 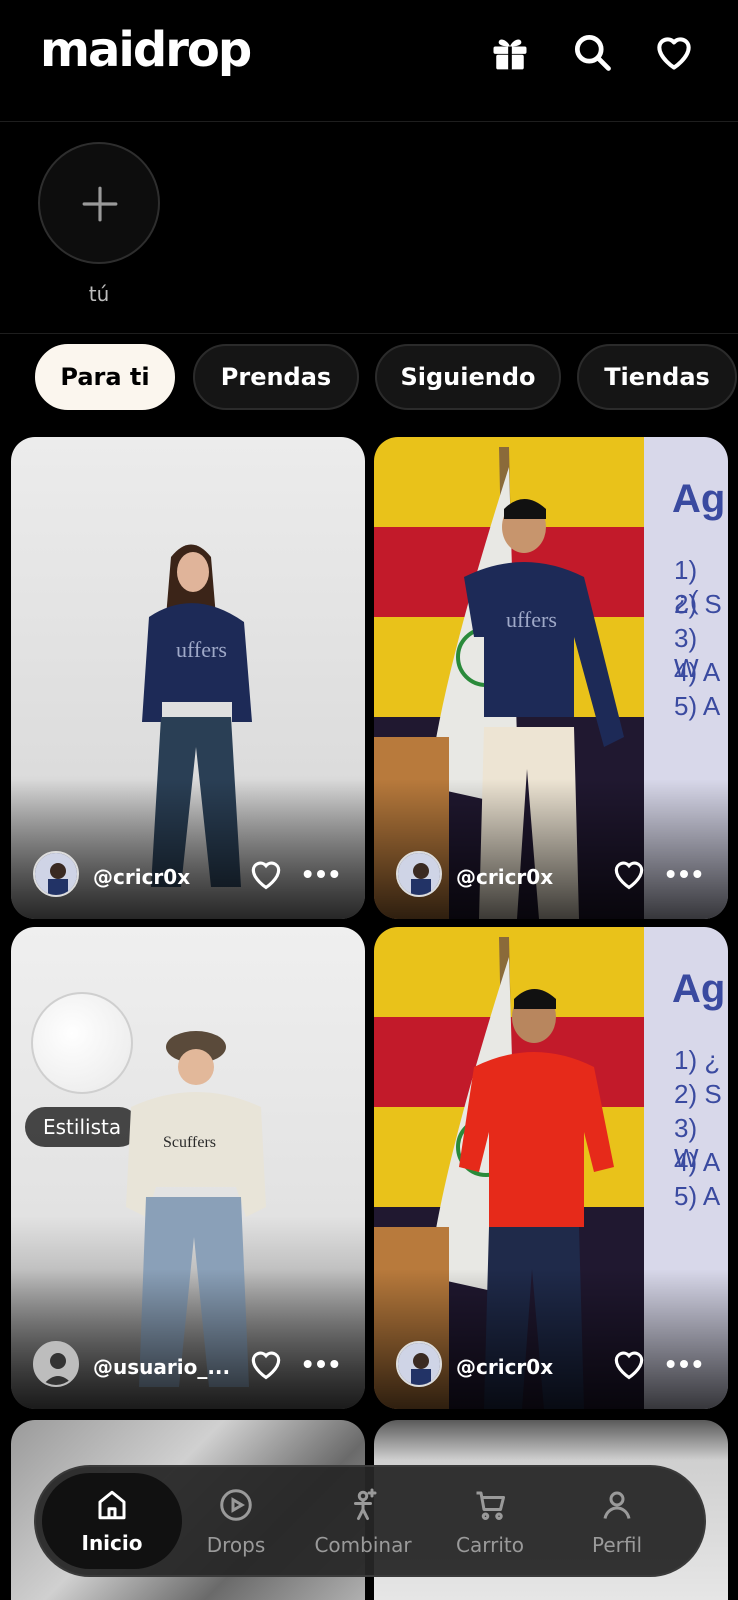 I want to click on nav-label: Drops, so click(x=236, y=1545).